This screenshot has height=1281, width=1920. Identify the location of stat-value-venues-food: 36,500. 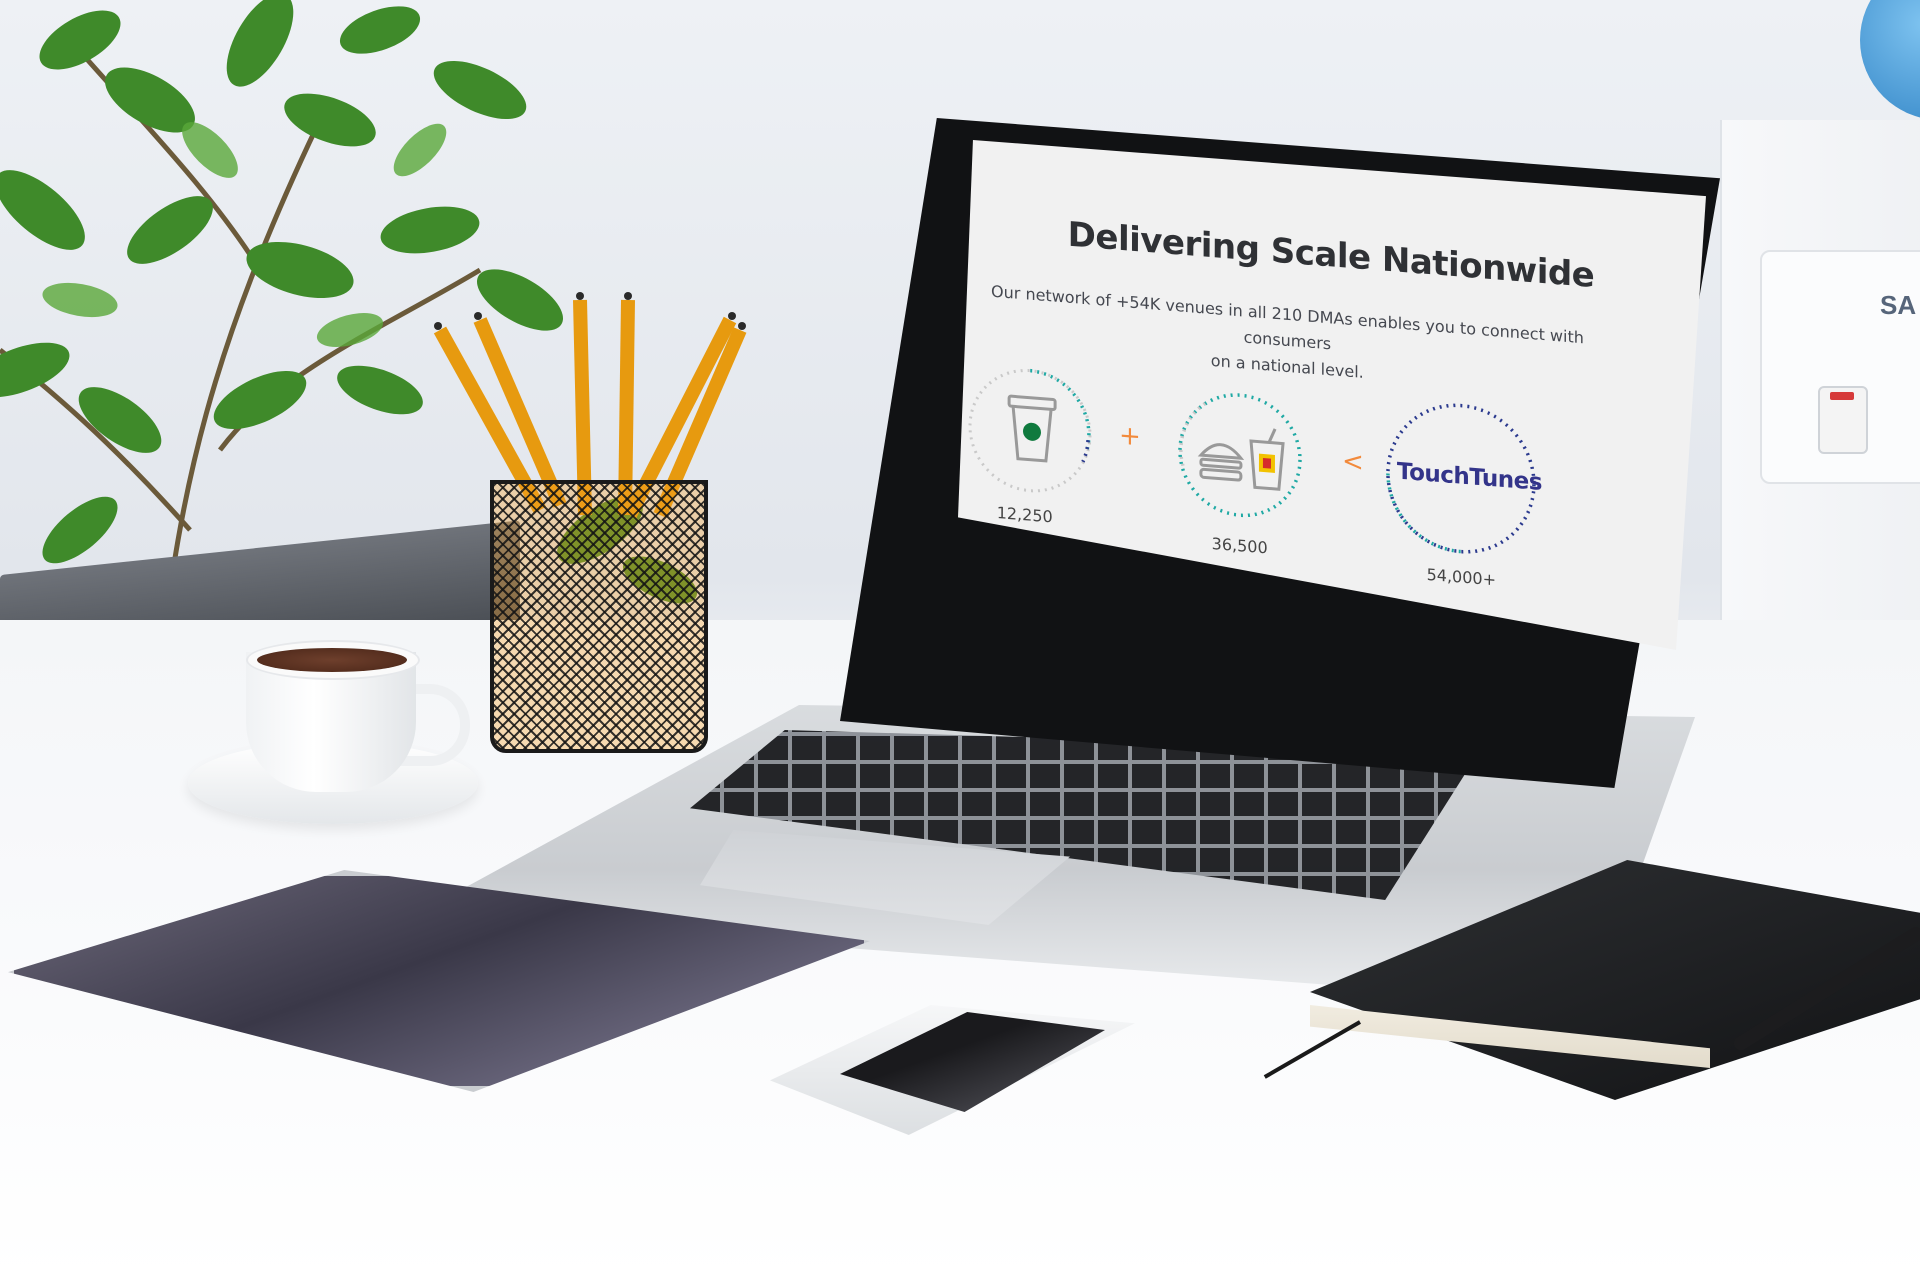
(1239, 545).